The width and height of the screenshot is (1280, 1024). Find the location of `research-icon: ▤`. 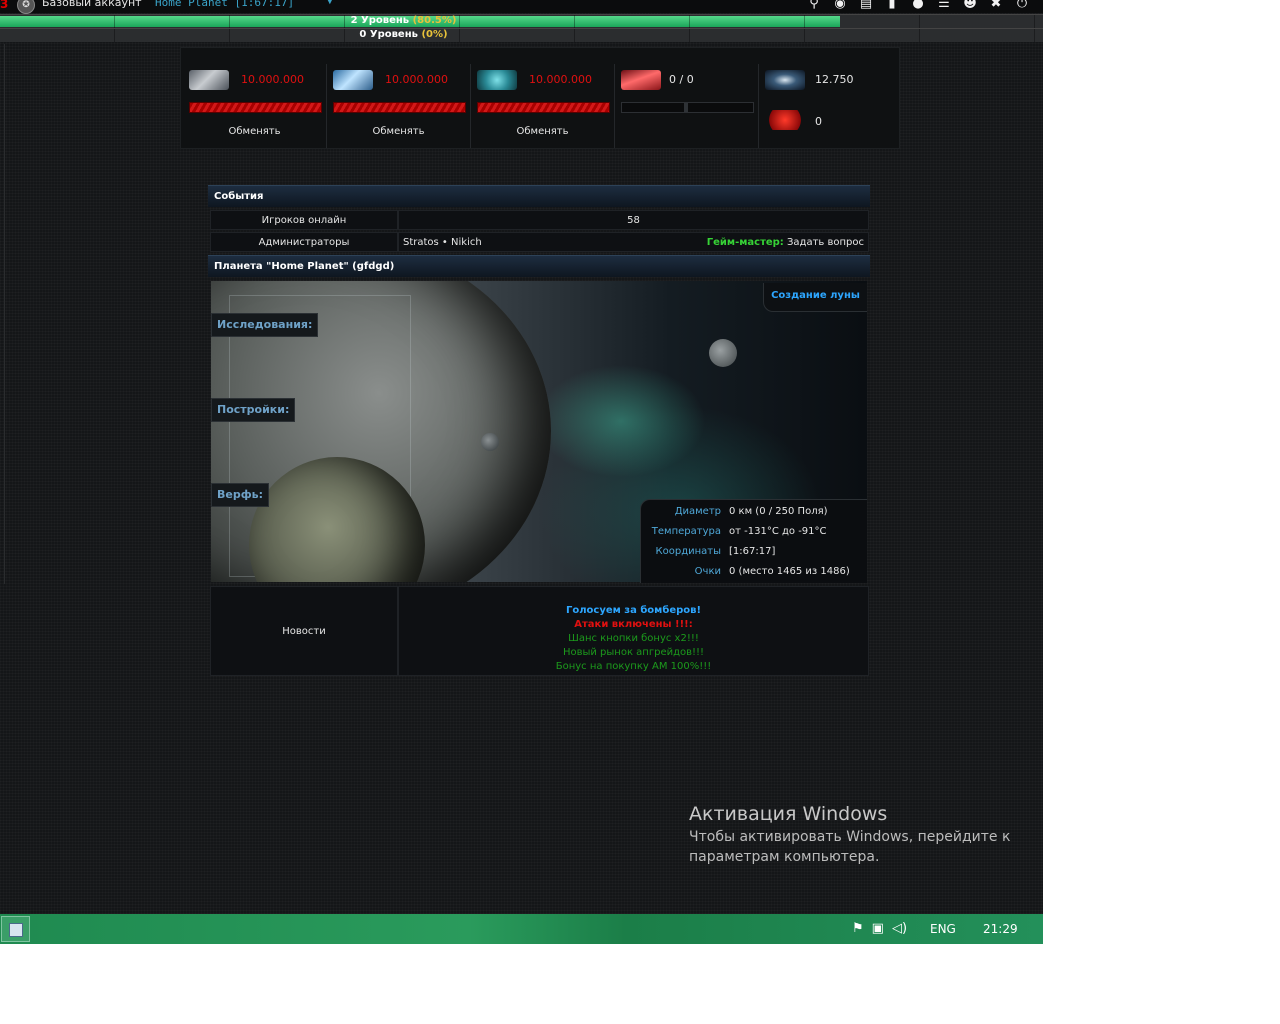

research-icon: ▤ is located at coordinates (866, 6).